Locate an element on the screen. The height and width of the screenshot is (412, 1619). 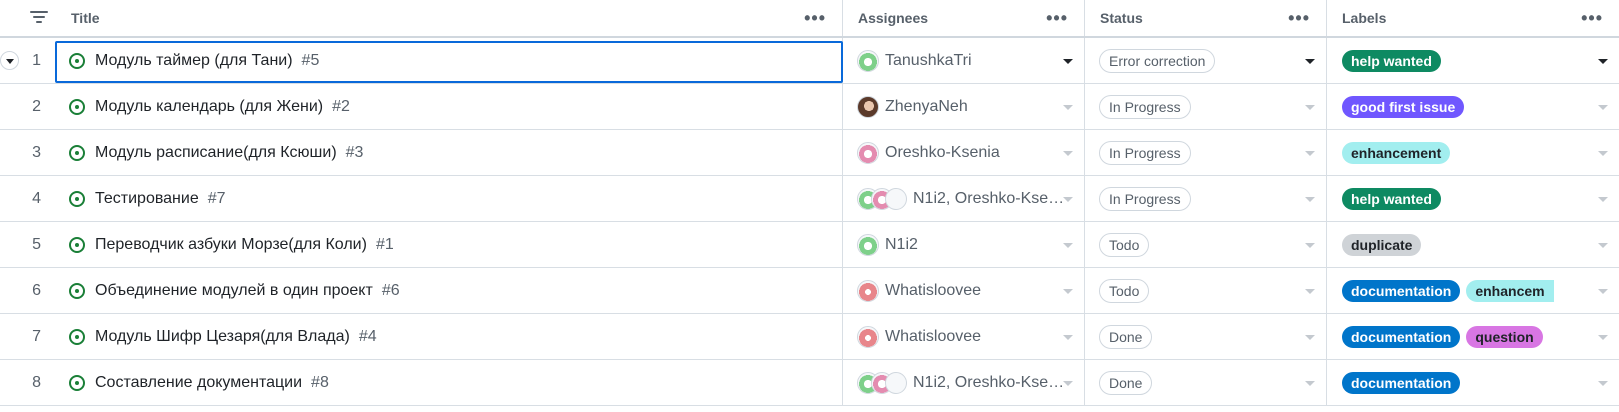
assignees-cell: N1i2 is located at coordinates (964, 244).